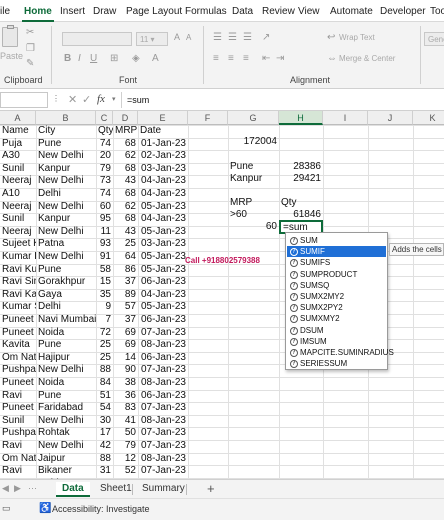 Image resolution: width=444 pixels, height=520 pixels. I want to click on table-cell: 79, so click(104, 169).